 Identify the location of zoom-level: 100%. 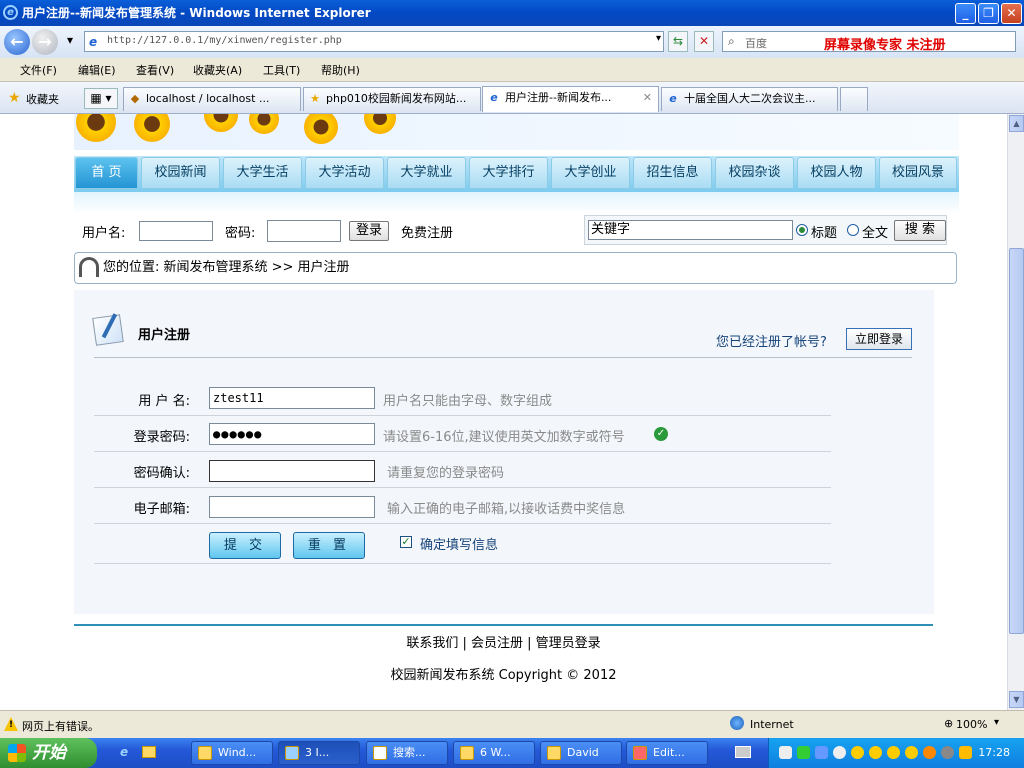
(971, 724).